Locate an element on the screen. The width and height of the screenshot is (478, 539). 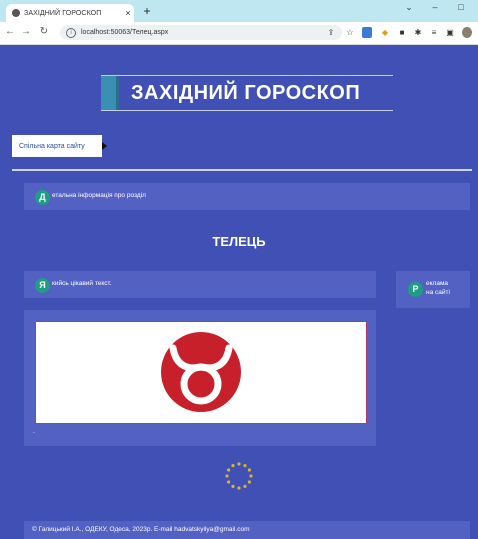
content-text-panel: Я кийсь цікавий текст. is located at coordinates (200, 284).